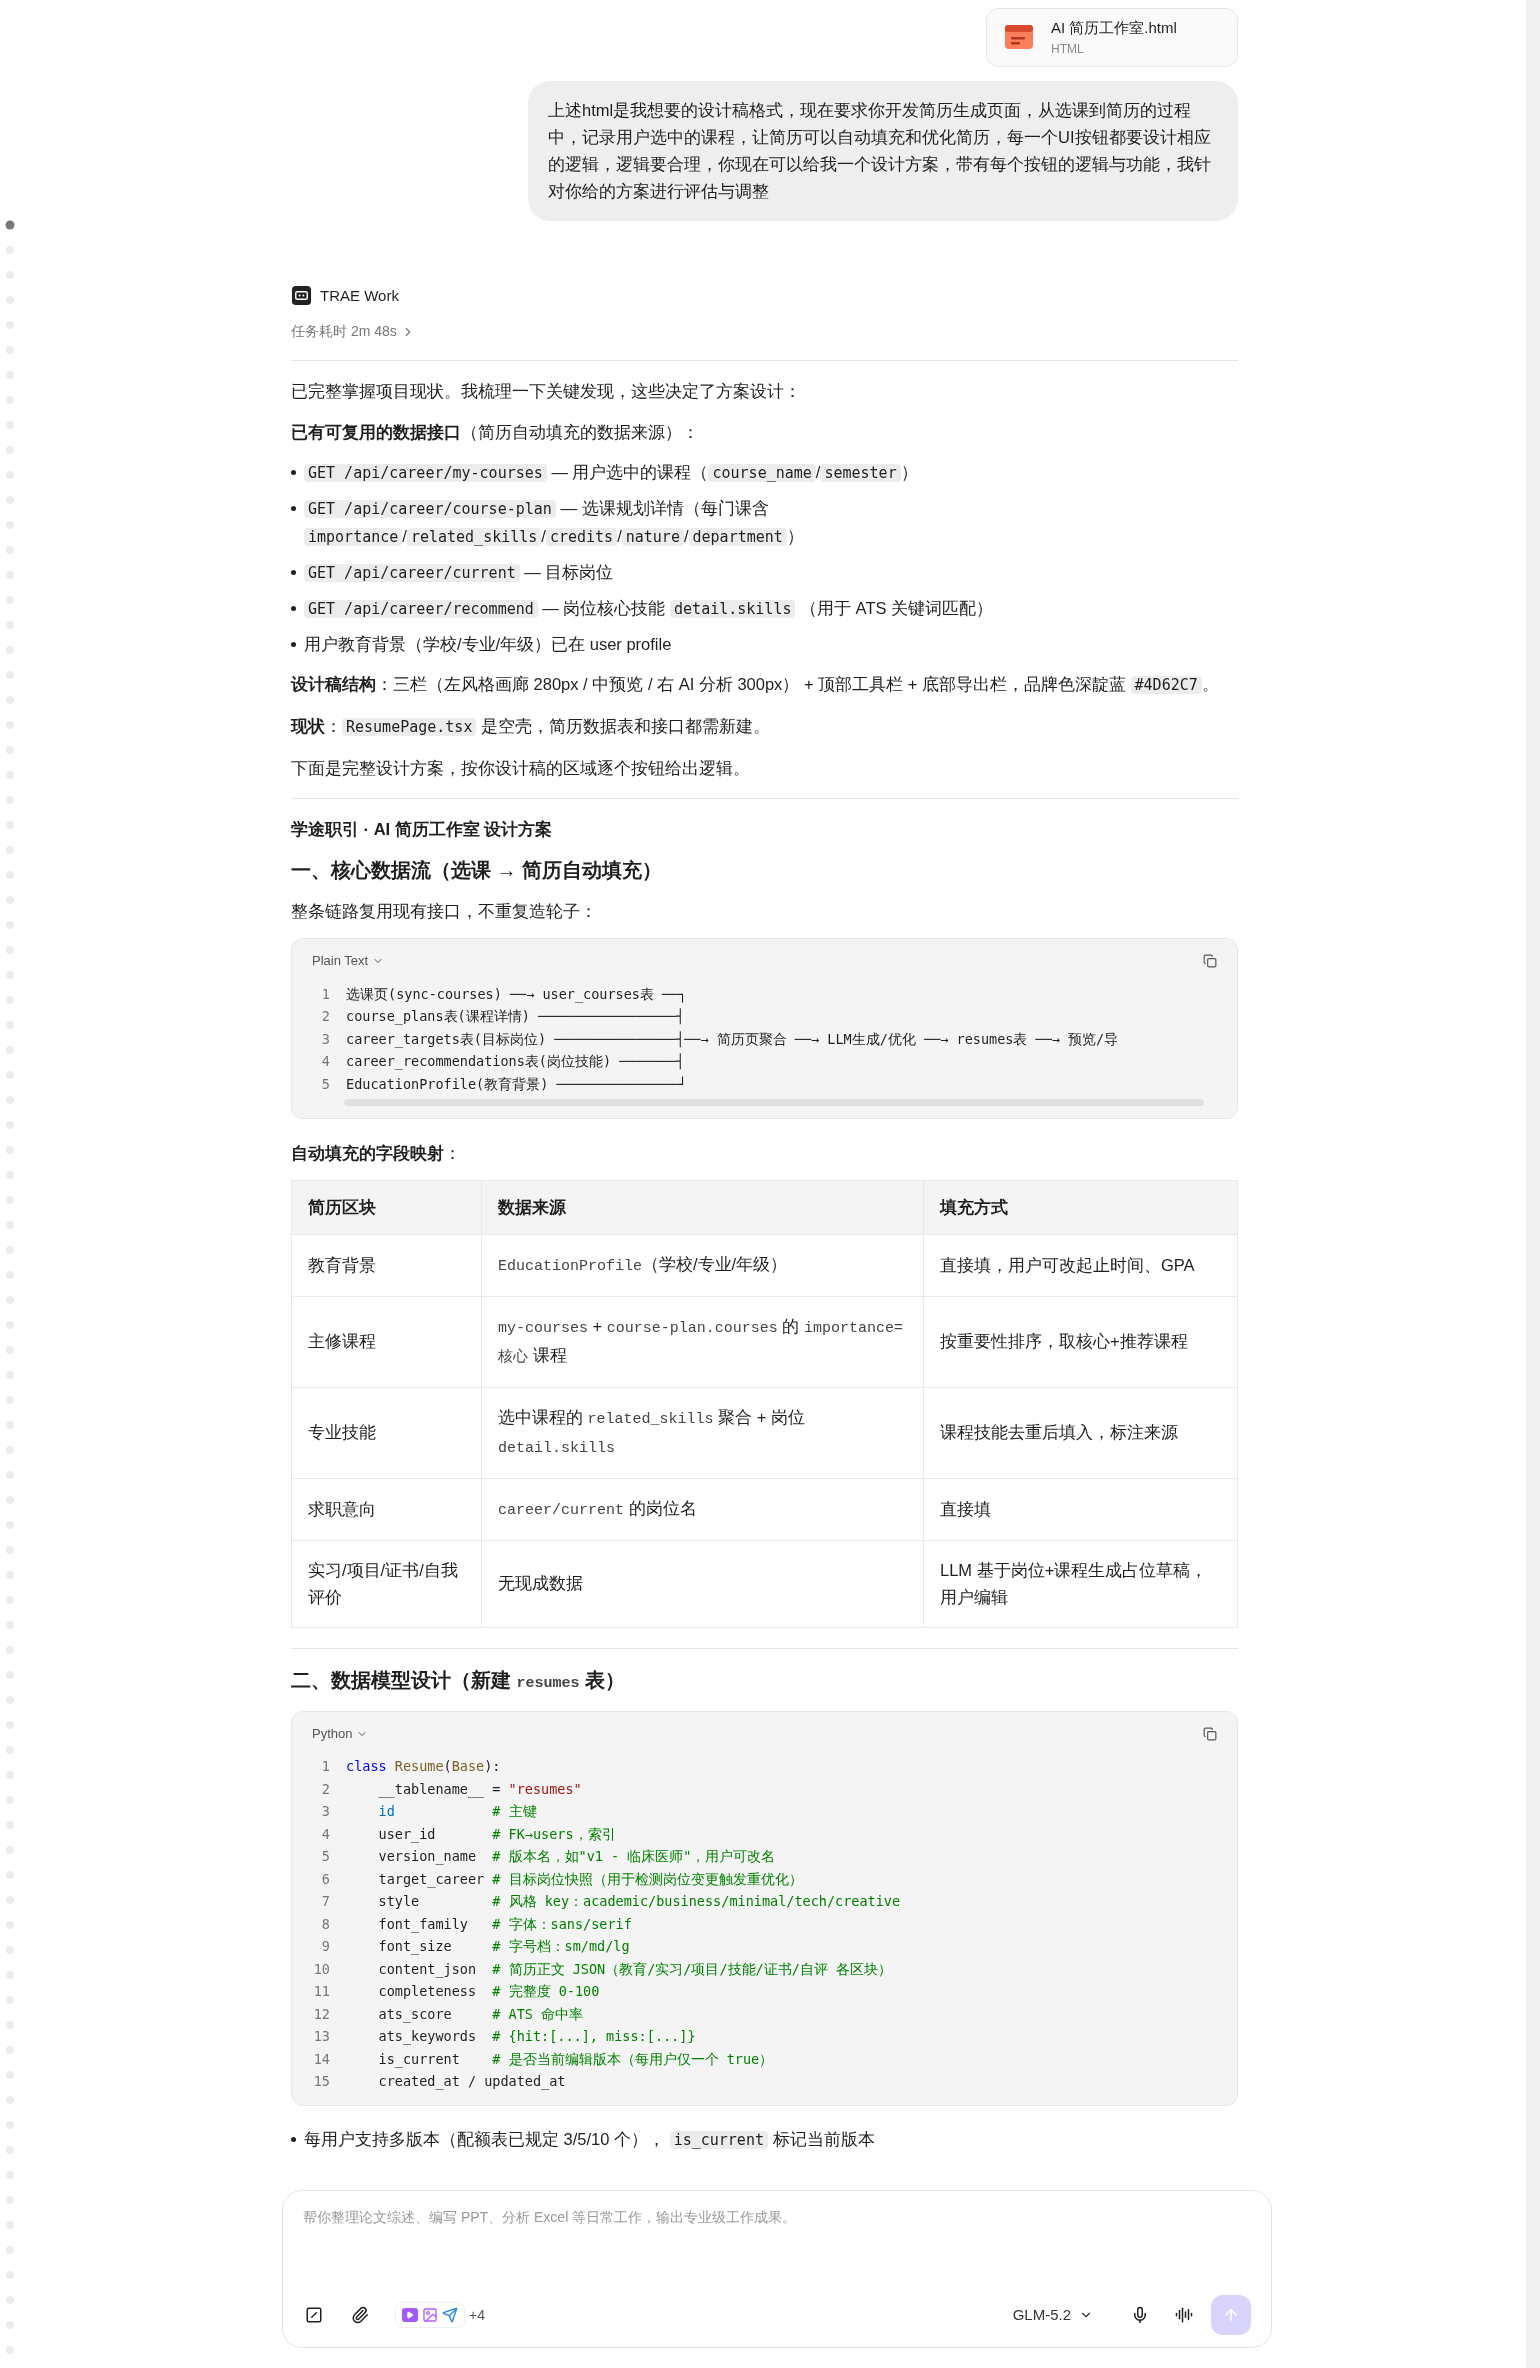 The image size is (1540, 2368). What do you see at coordinates (314, 2315) in the screenshot?
I see `slash-command-icon` at bounding box center [314, 2315].